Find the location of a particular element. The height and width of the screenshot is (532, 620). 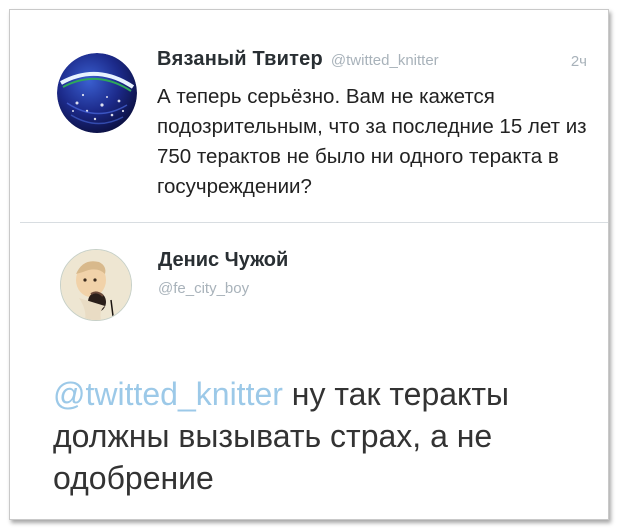

tweet-header: Вязаный Твитер @twitted_knitter 2ч is located at coordinates (377, 63).